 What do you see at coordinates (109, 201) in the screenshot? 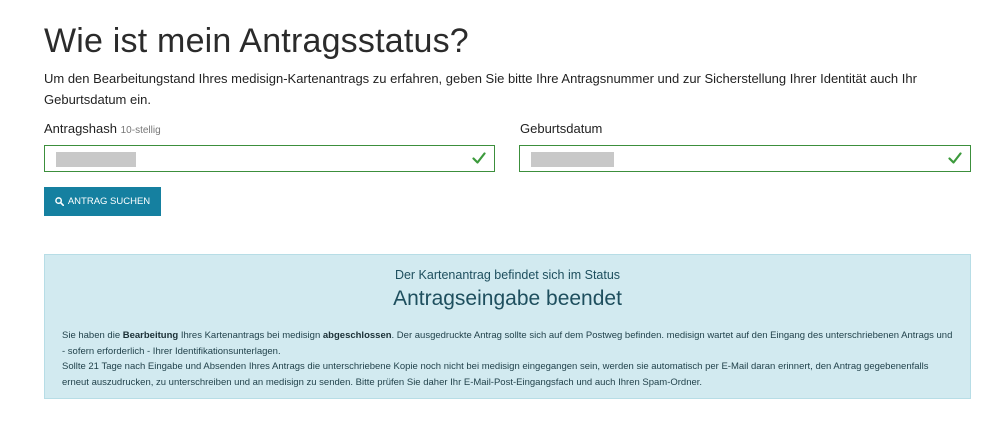
I see `search-button-label: Antrag suchen` at bounding box center [109, 201].